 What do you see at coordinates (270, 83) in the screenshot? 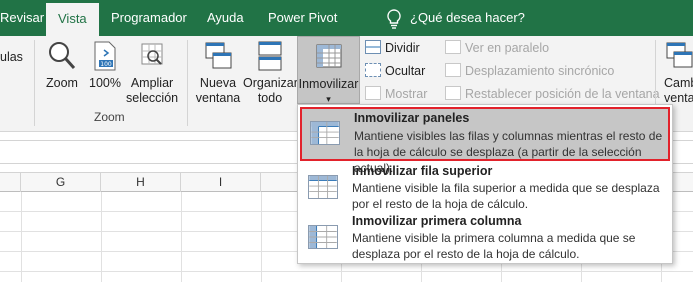
I see `arrange-all-label-1: Organizar` at bounding box center [270, 83].